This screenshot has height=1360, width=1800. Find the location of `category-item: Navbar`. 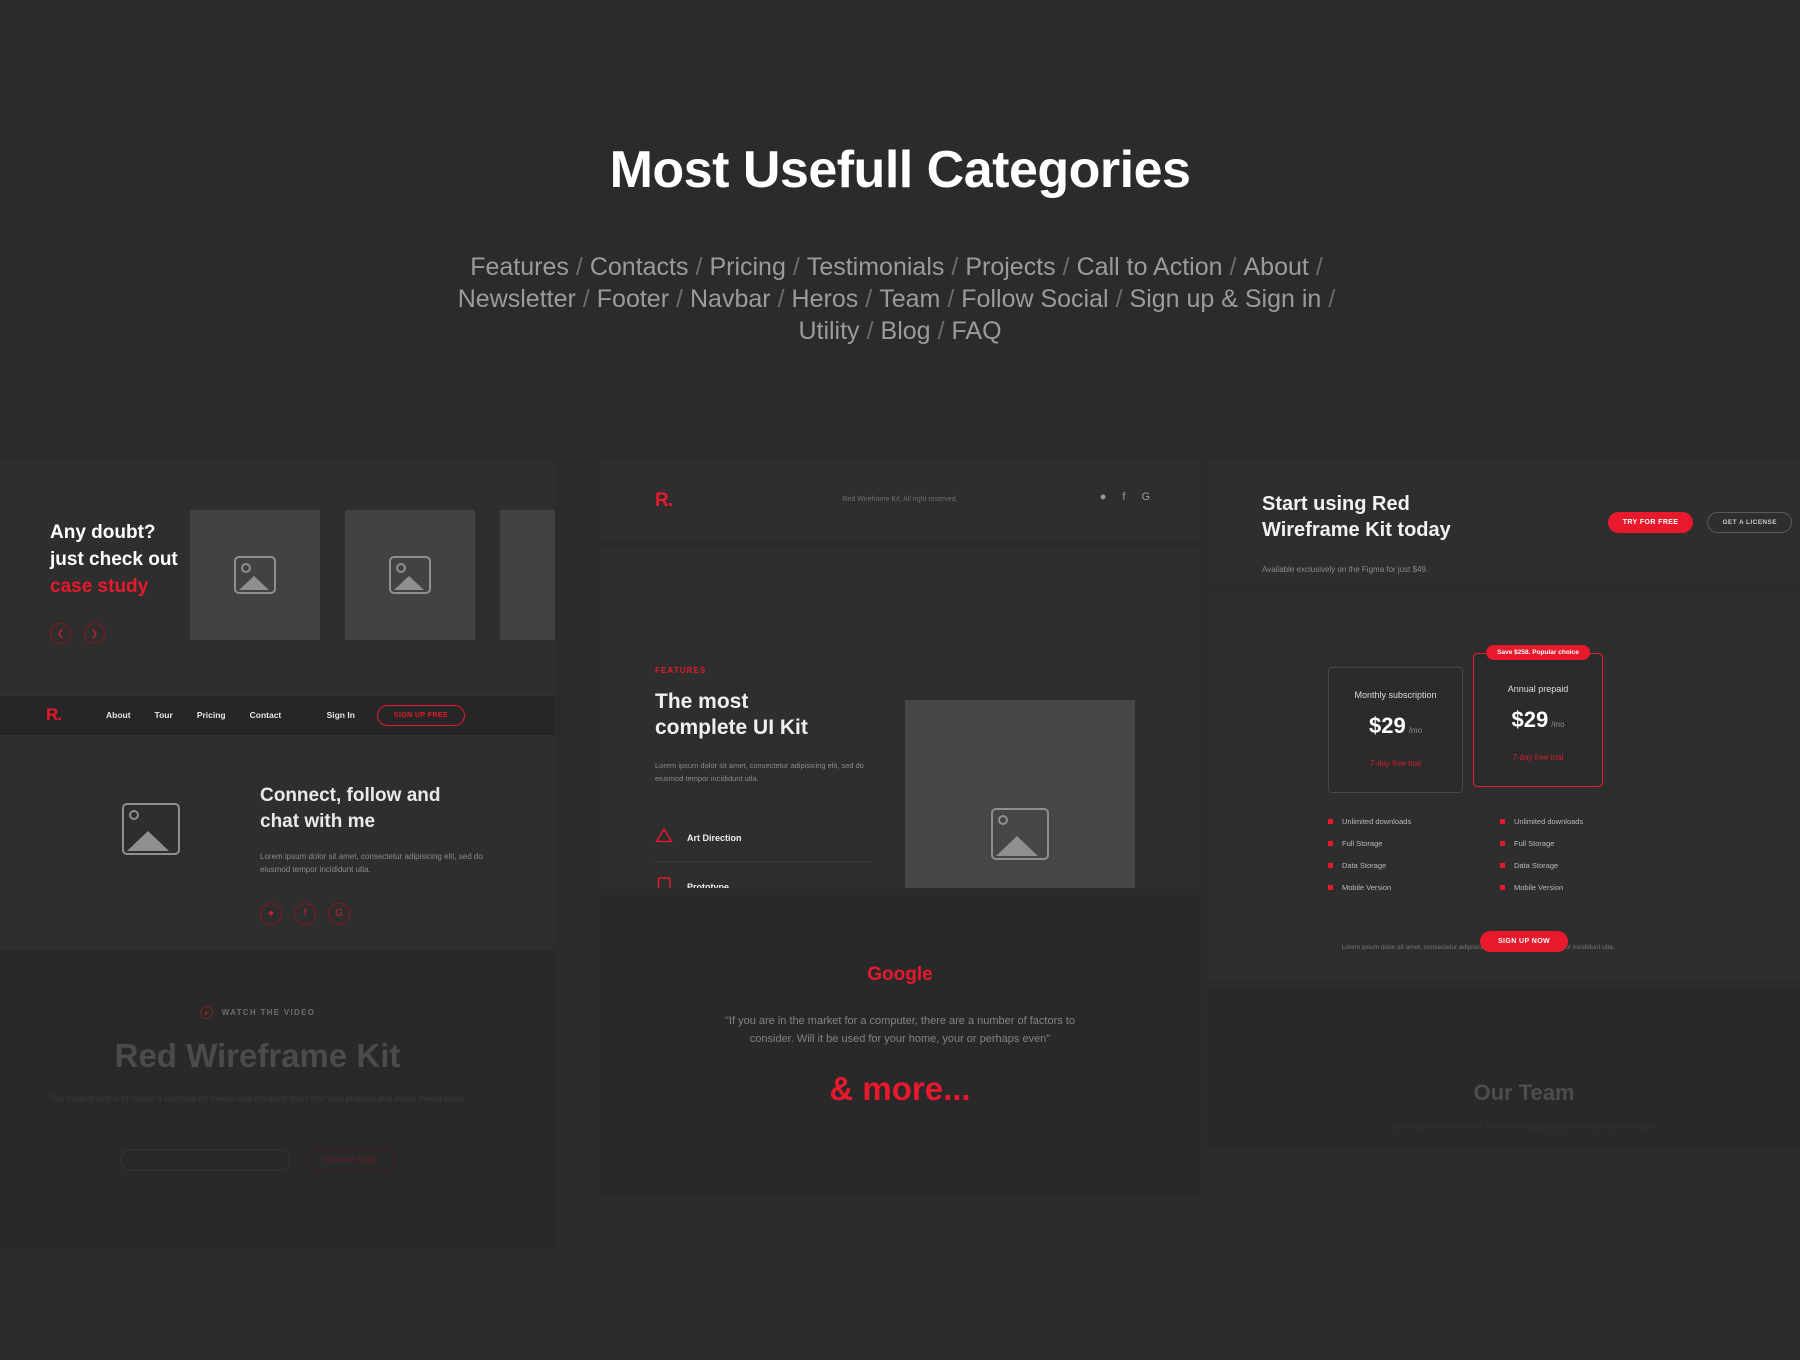

category-item: Navbar is located at coordinates (730, 299).